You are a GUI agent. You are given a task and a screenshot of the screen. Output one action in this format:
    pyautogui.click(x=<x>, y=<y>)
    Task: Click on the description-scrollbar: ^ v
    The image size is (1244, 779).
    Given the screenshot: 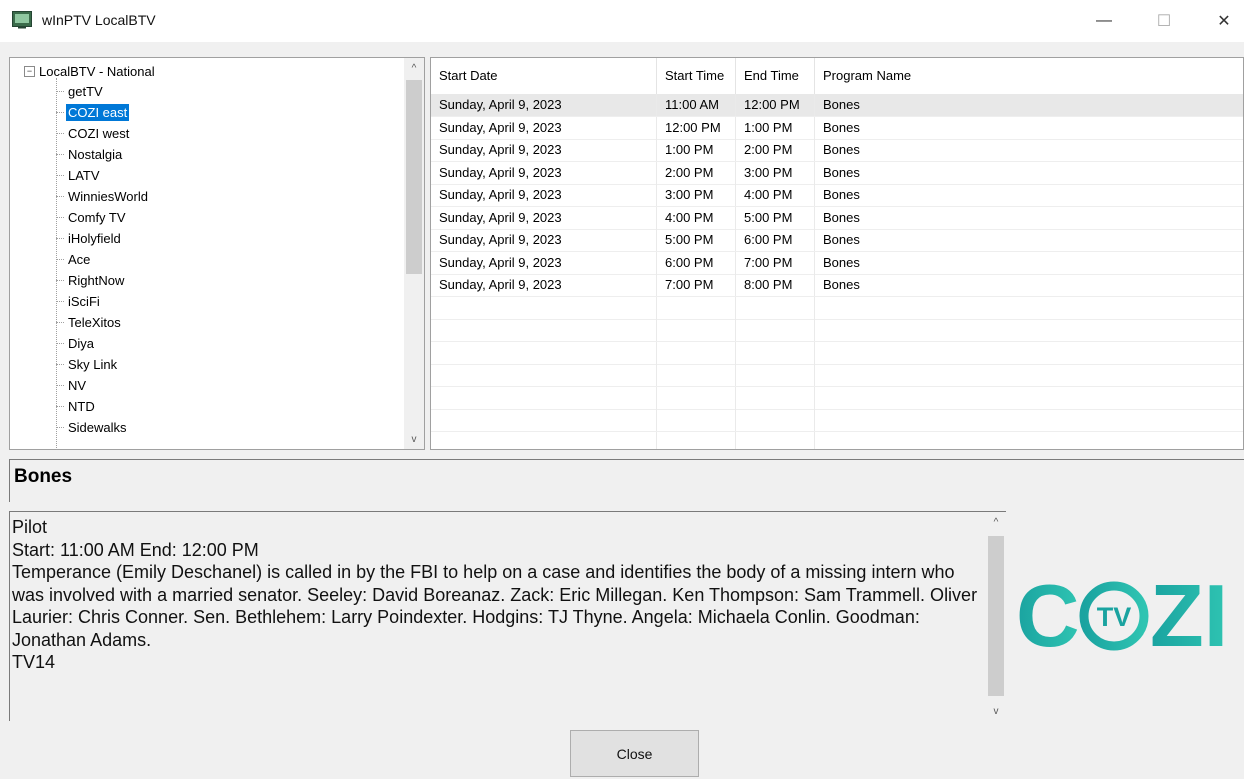 What is the action you would take?
    pyautogui.click(x=996, y=616)
    